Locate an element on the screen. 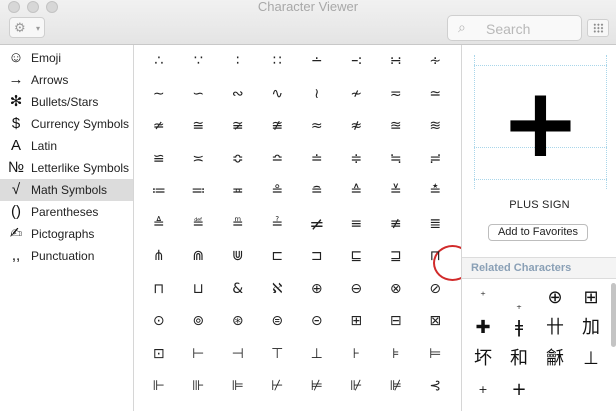 The height and width of the screenshot is (411, 616). character-cell: ≋ is located at coordinates (436, 126).